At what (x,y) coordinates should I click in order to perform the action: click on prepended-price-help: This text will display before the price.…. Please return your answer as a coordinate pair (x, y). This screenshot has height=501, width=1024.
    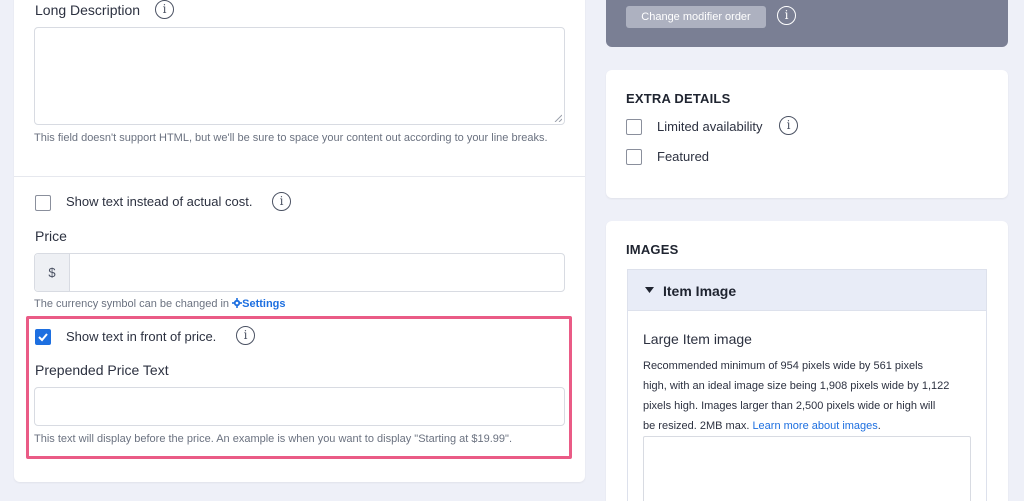
    Looking at the image, I should click on (273, 439).